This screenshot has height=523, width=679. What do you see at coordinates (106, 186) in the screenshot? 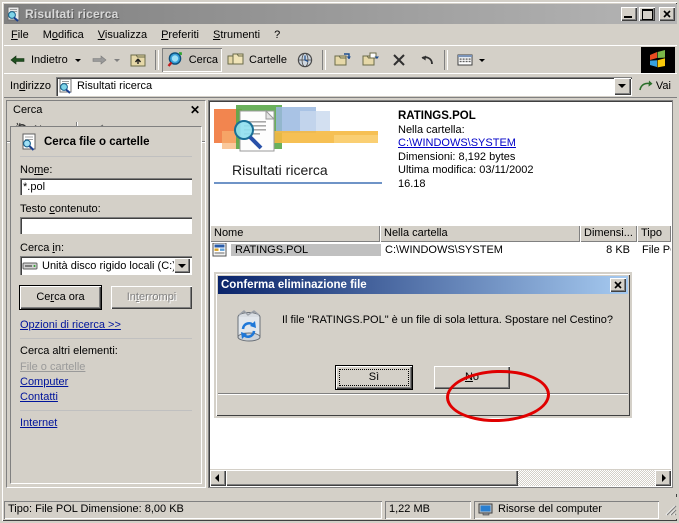
I see `name-input: *.pol` at bounding box center [106, 186].